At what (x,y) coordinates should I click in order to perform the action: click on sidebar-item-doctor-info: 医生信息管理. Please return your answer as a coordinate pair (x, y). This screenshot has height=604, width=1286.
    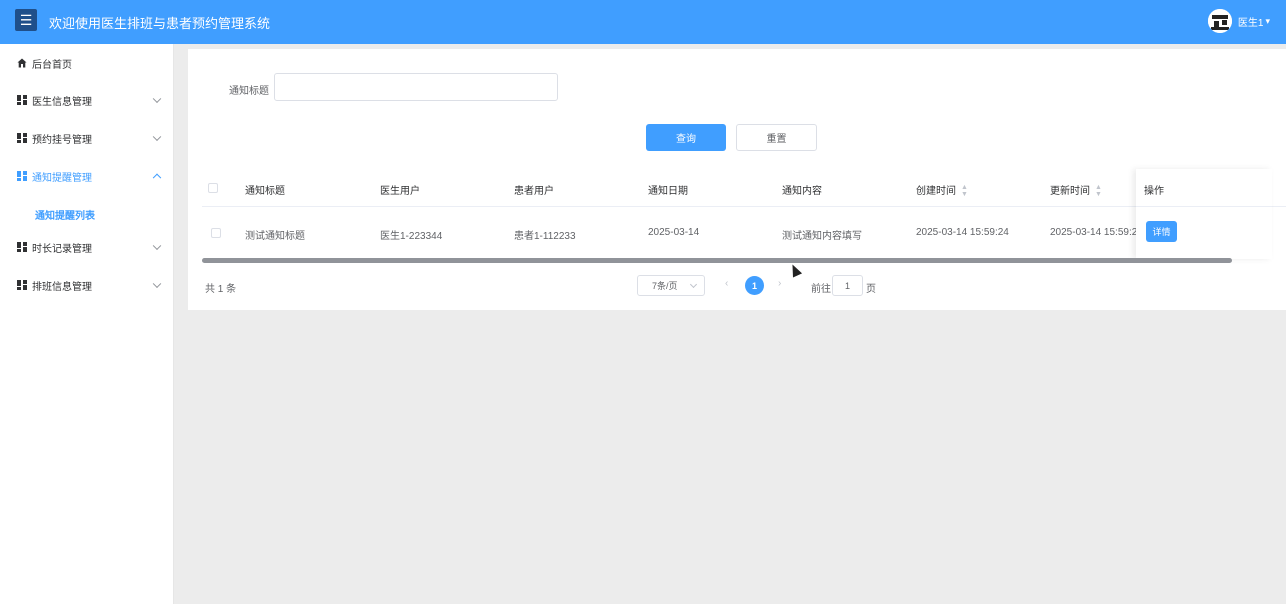
    Looking at the image, I should click on (87, 100).